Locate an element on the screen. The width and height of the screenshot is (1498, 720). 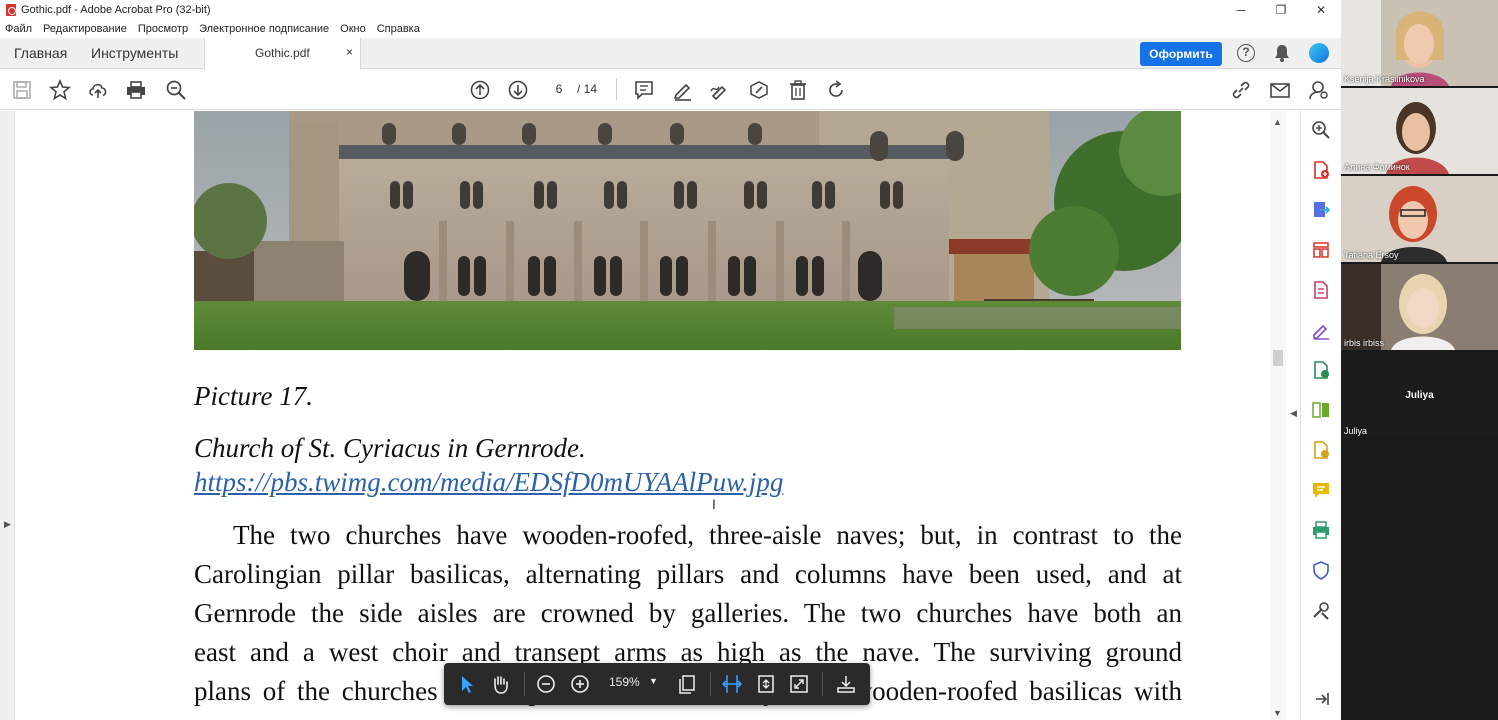
participant-tile: Алина Фоминок is located at coordinates (1419, 131).